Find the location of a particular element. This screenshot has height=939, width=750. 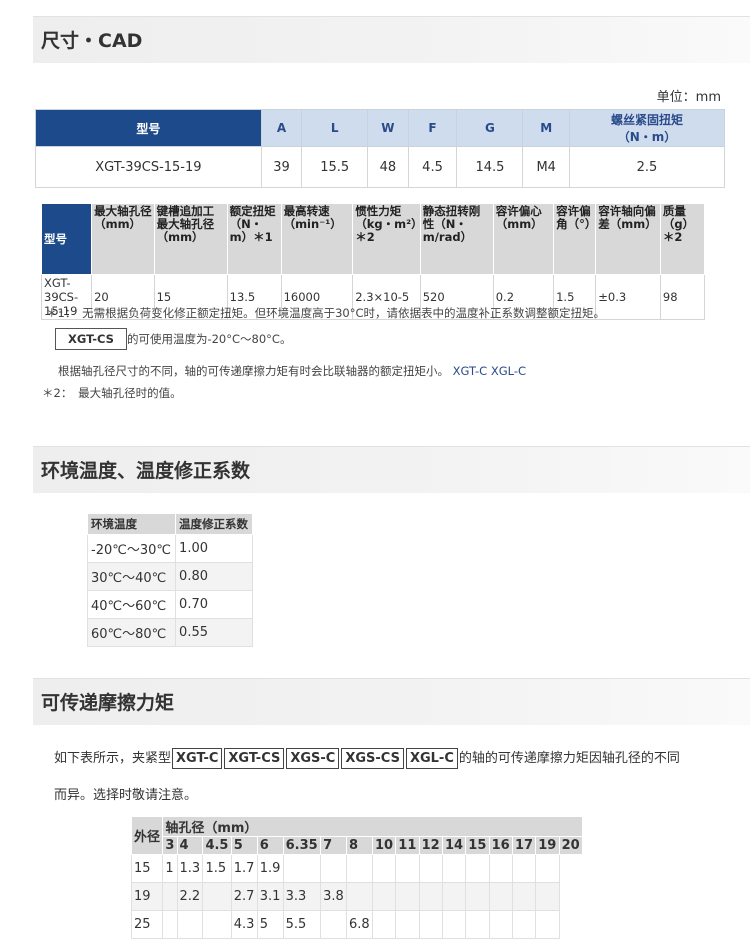

table-header: 额定扭矩（N・m）＊1 is located at coordinates (254, 239).